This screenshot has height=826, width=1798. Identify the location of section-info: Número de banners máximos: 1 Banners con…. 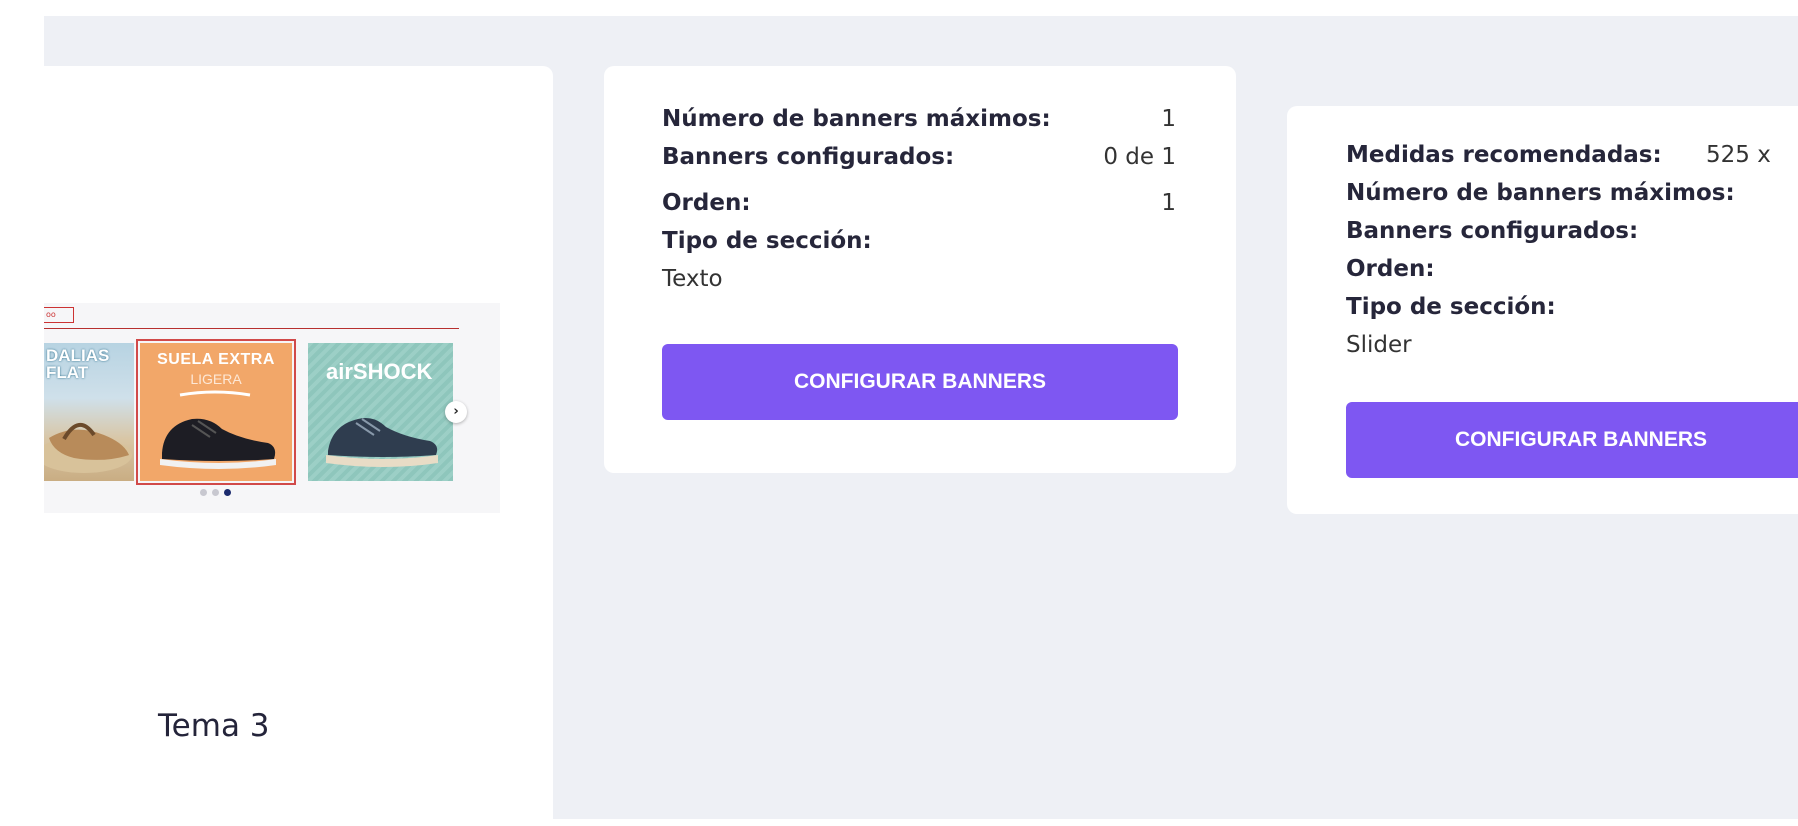
(919, 206).